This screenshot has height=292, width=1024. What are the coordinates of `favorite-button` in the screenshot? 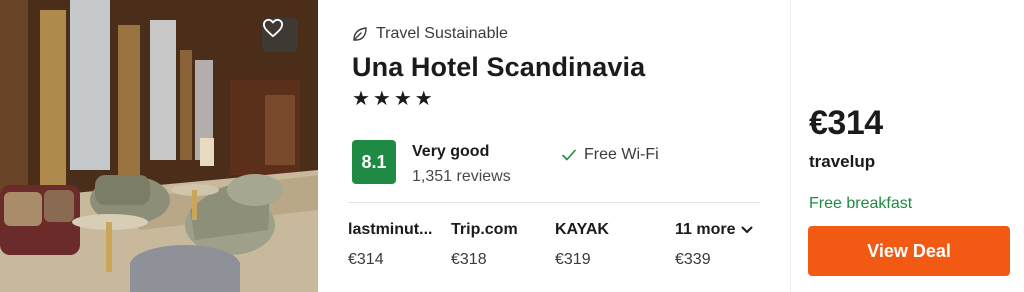 It's located at (280, 35).